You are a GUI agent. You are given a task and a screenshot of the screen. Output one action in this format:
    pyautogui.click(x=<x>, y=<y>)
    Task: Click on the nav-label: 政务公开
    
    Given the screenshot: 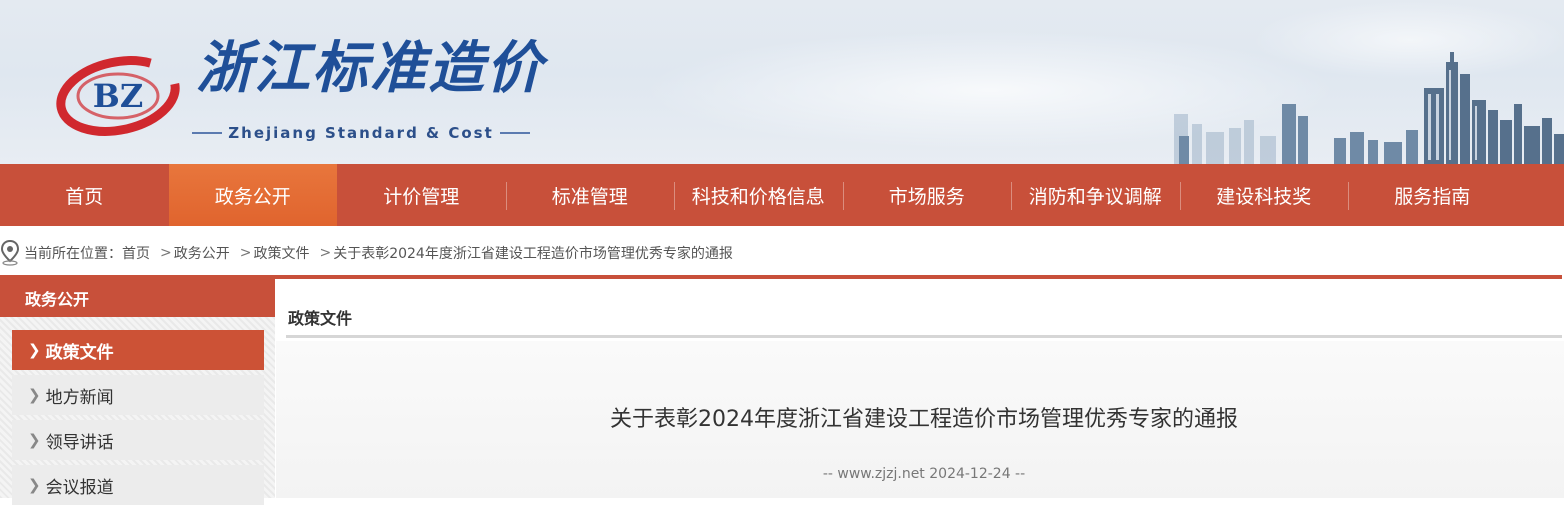 What is the action you would take?
    pyautogui.click(x=252, y=196)
    